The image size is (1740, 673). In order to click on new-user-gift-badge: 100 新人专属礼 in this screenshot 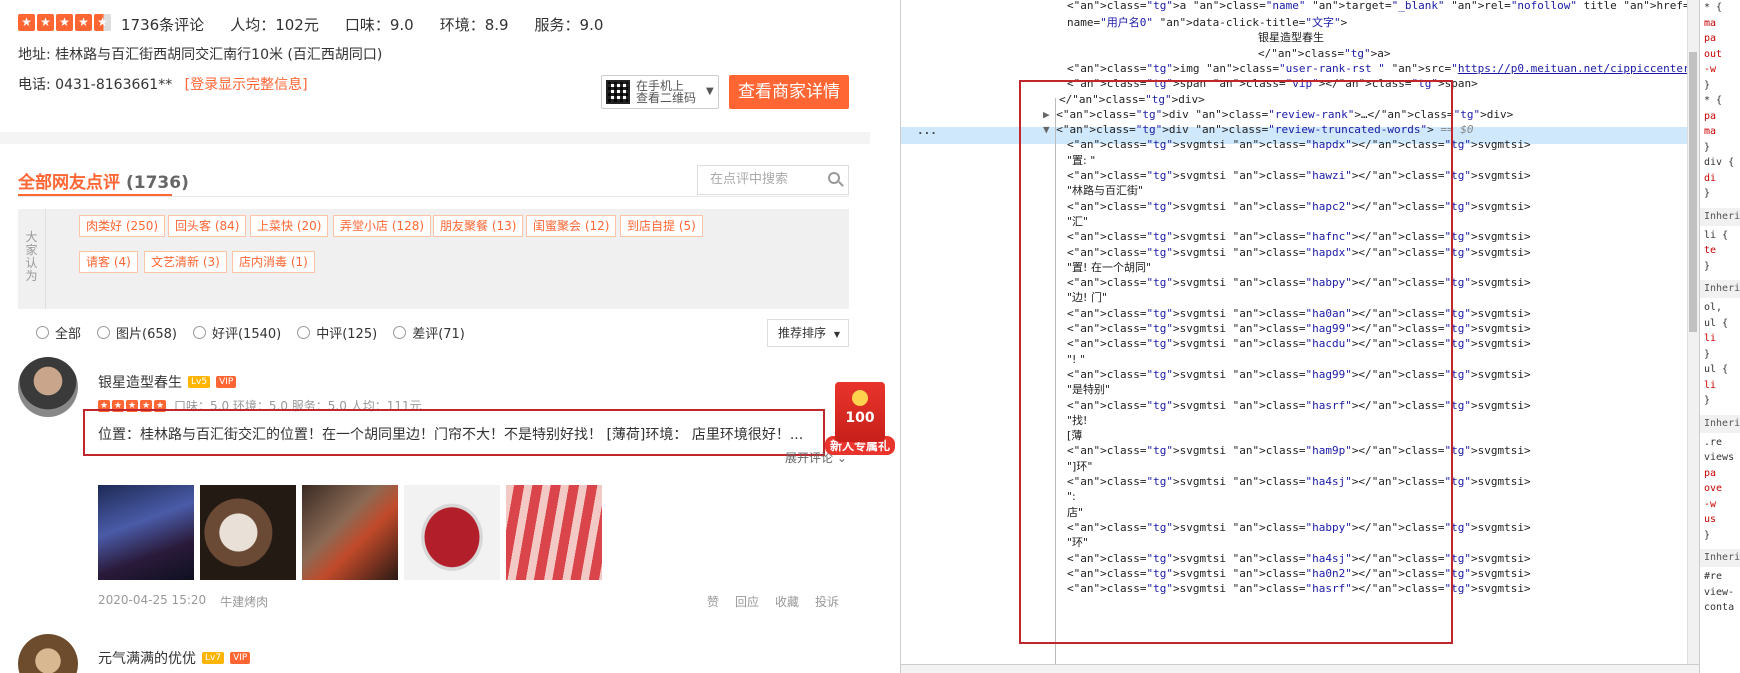, I will do `click(860, 420)`.